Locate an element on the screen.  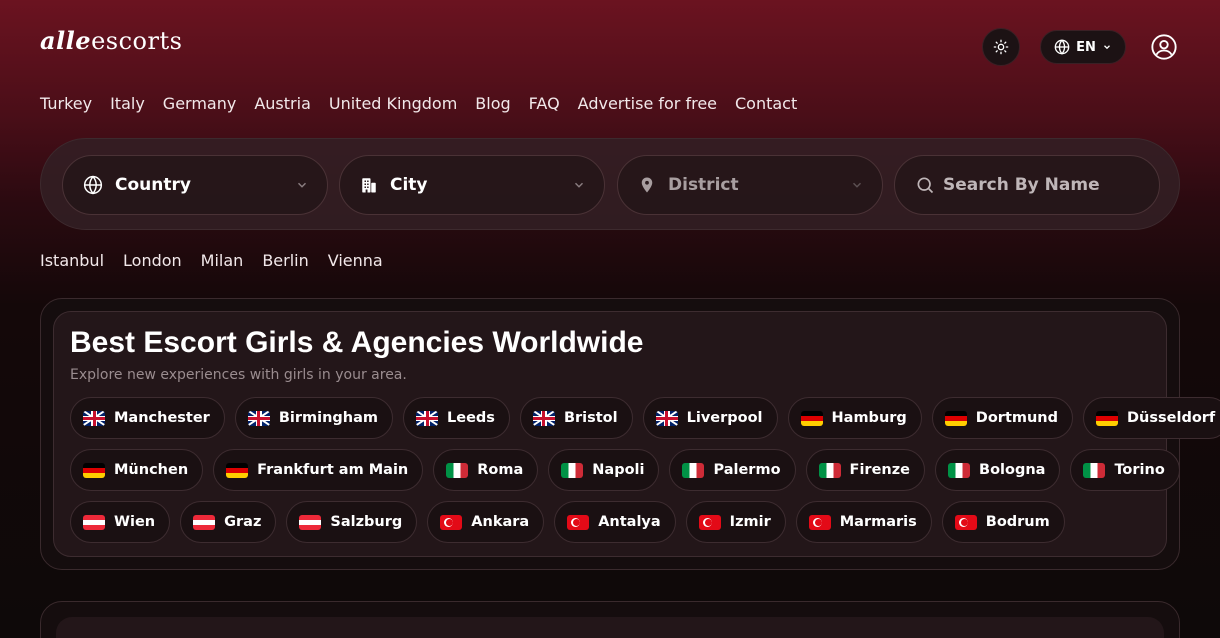
city-chip: Firenze is located at coordinates (865, 470).